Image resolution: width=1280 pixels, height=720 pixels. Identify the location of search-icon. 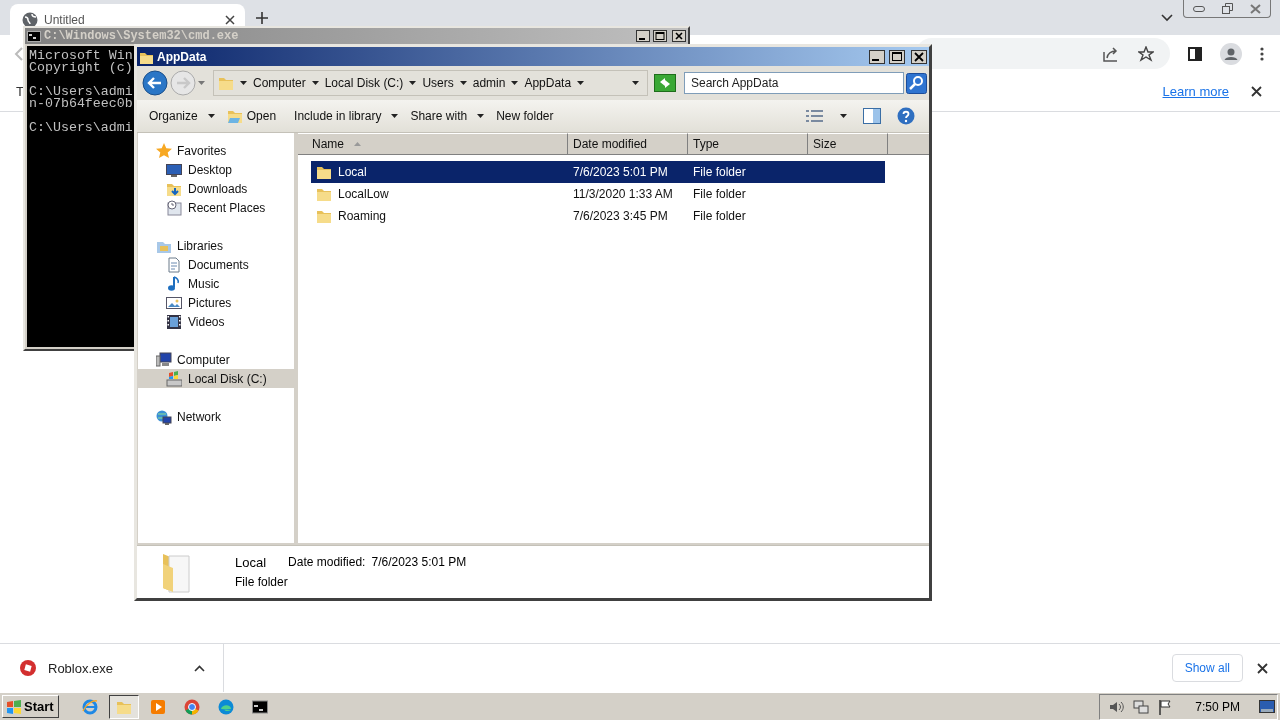
(916, 83).